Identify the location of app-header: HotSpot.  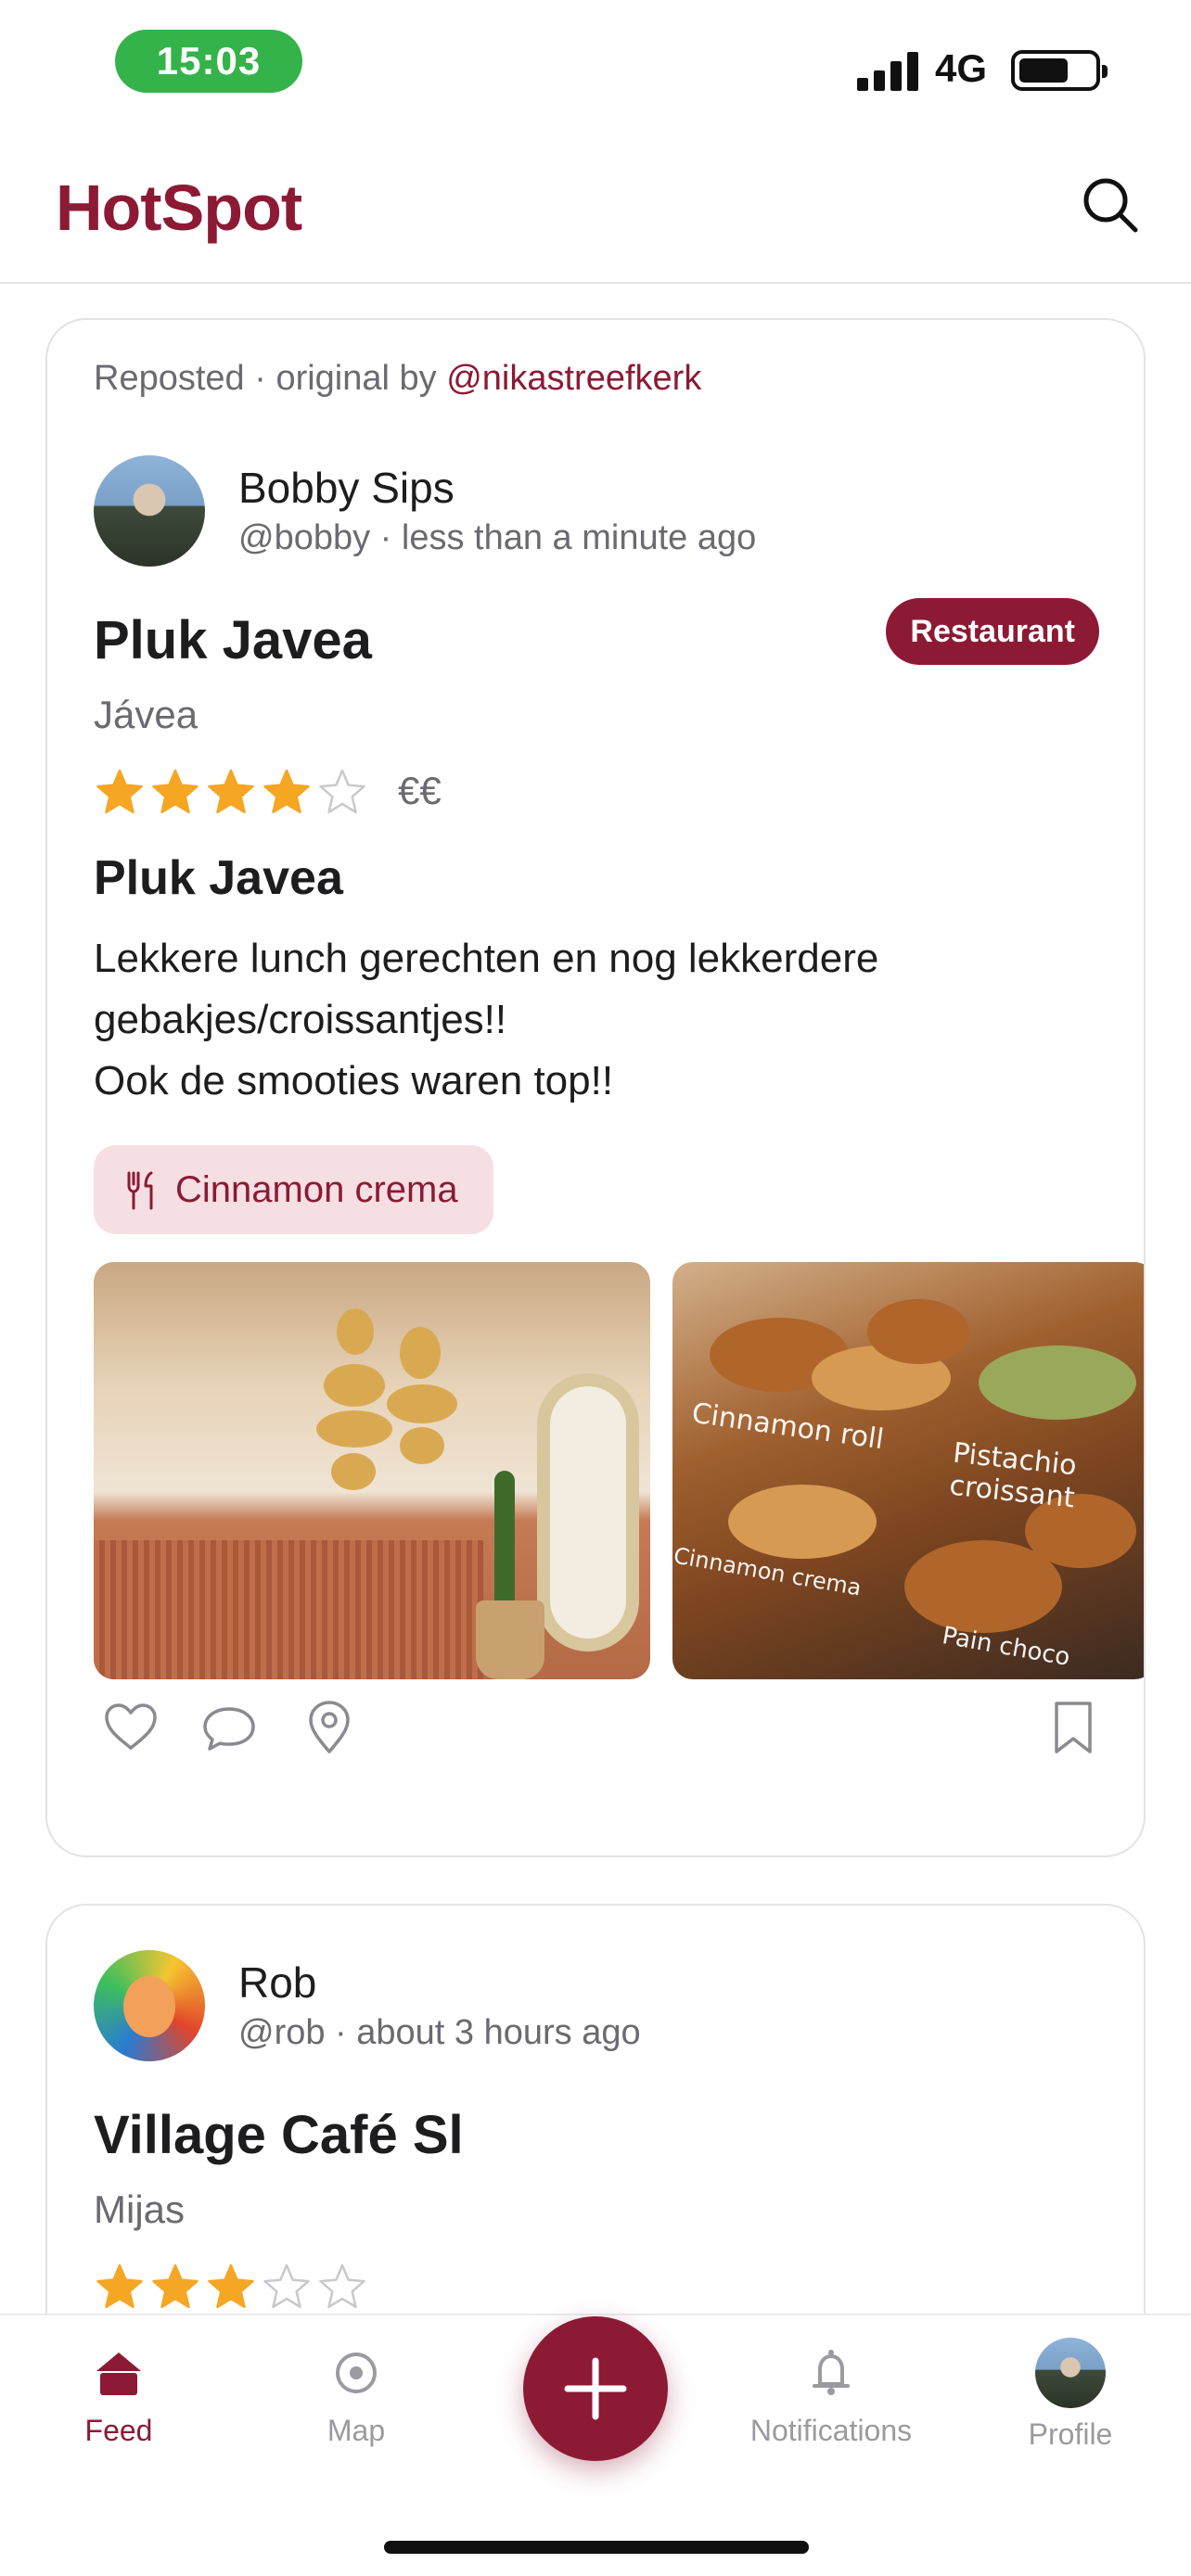
(595, 207).